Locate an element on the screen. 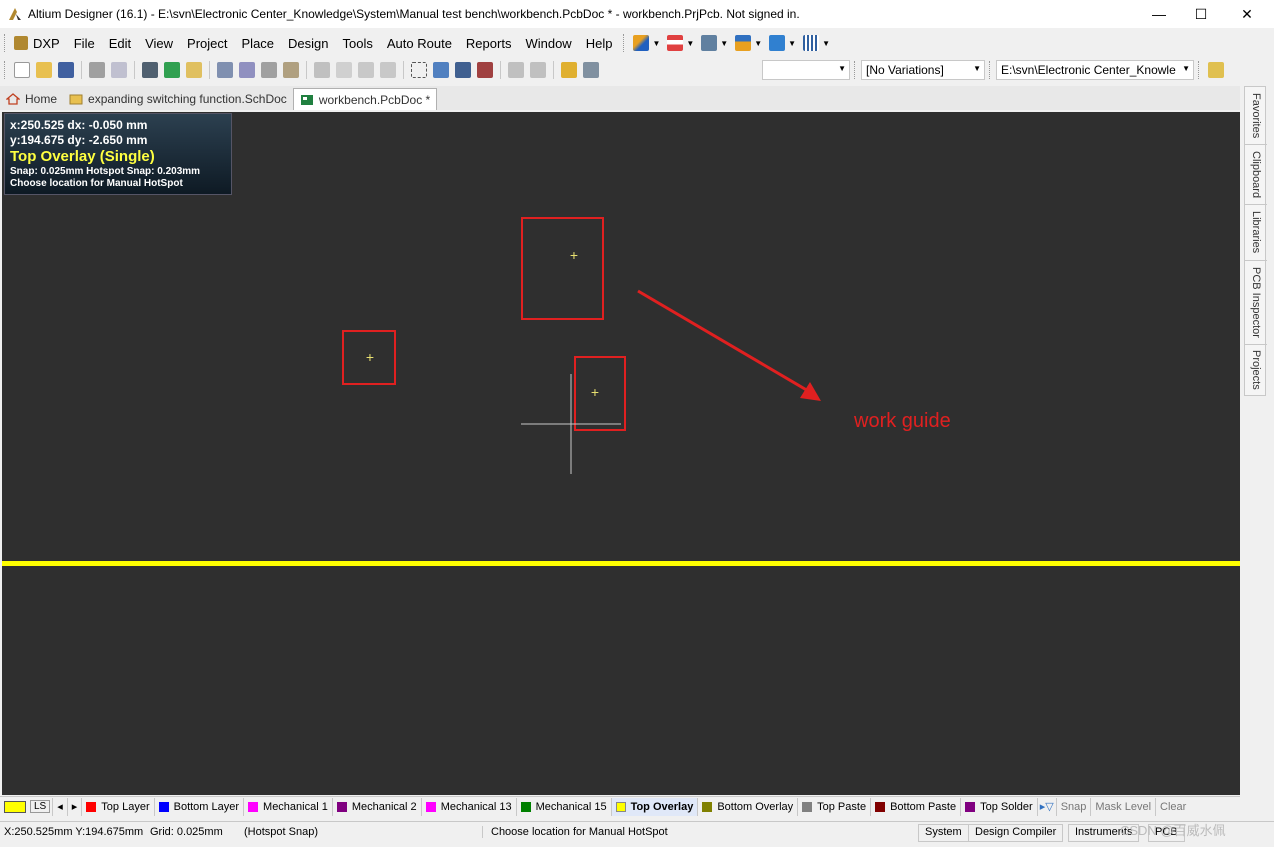 The width and height of the screenshot is (1274, 847). redo-icon is located at coordinates (538, 70).